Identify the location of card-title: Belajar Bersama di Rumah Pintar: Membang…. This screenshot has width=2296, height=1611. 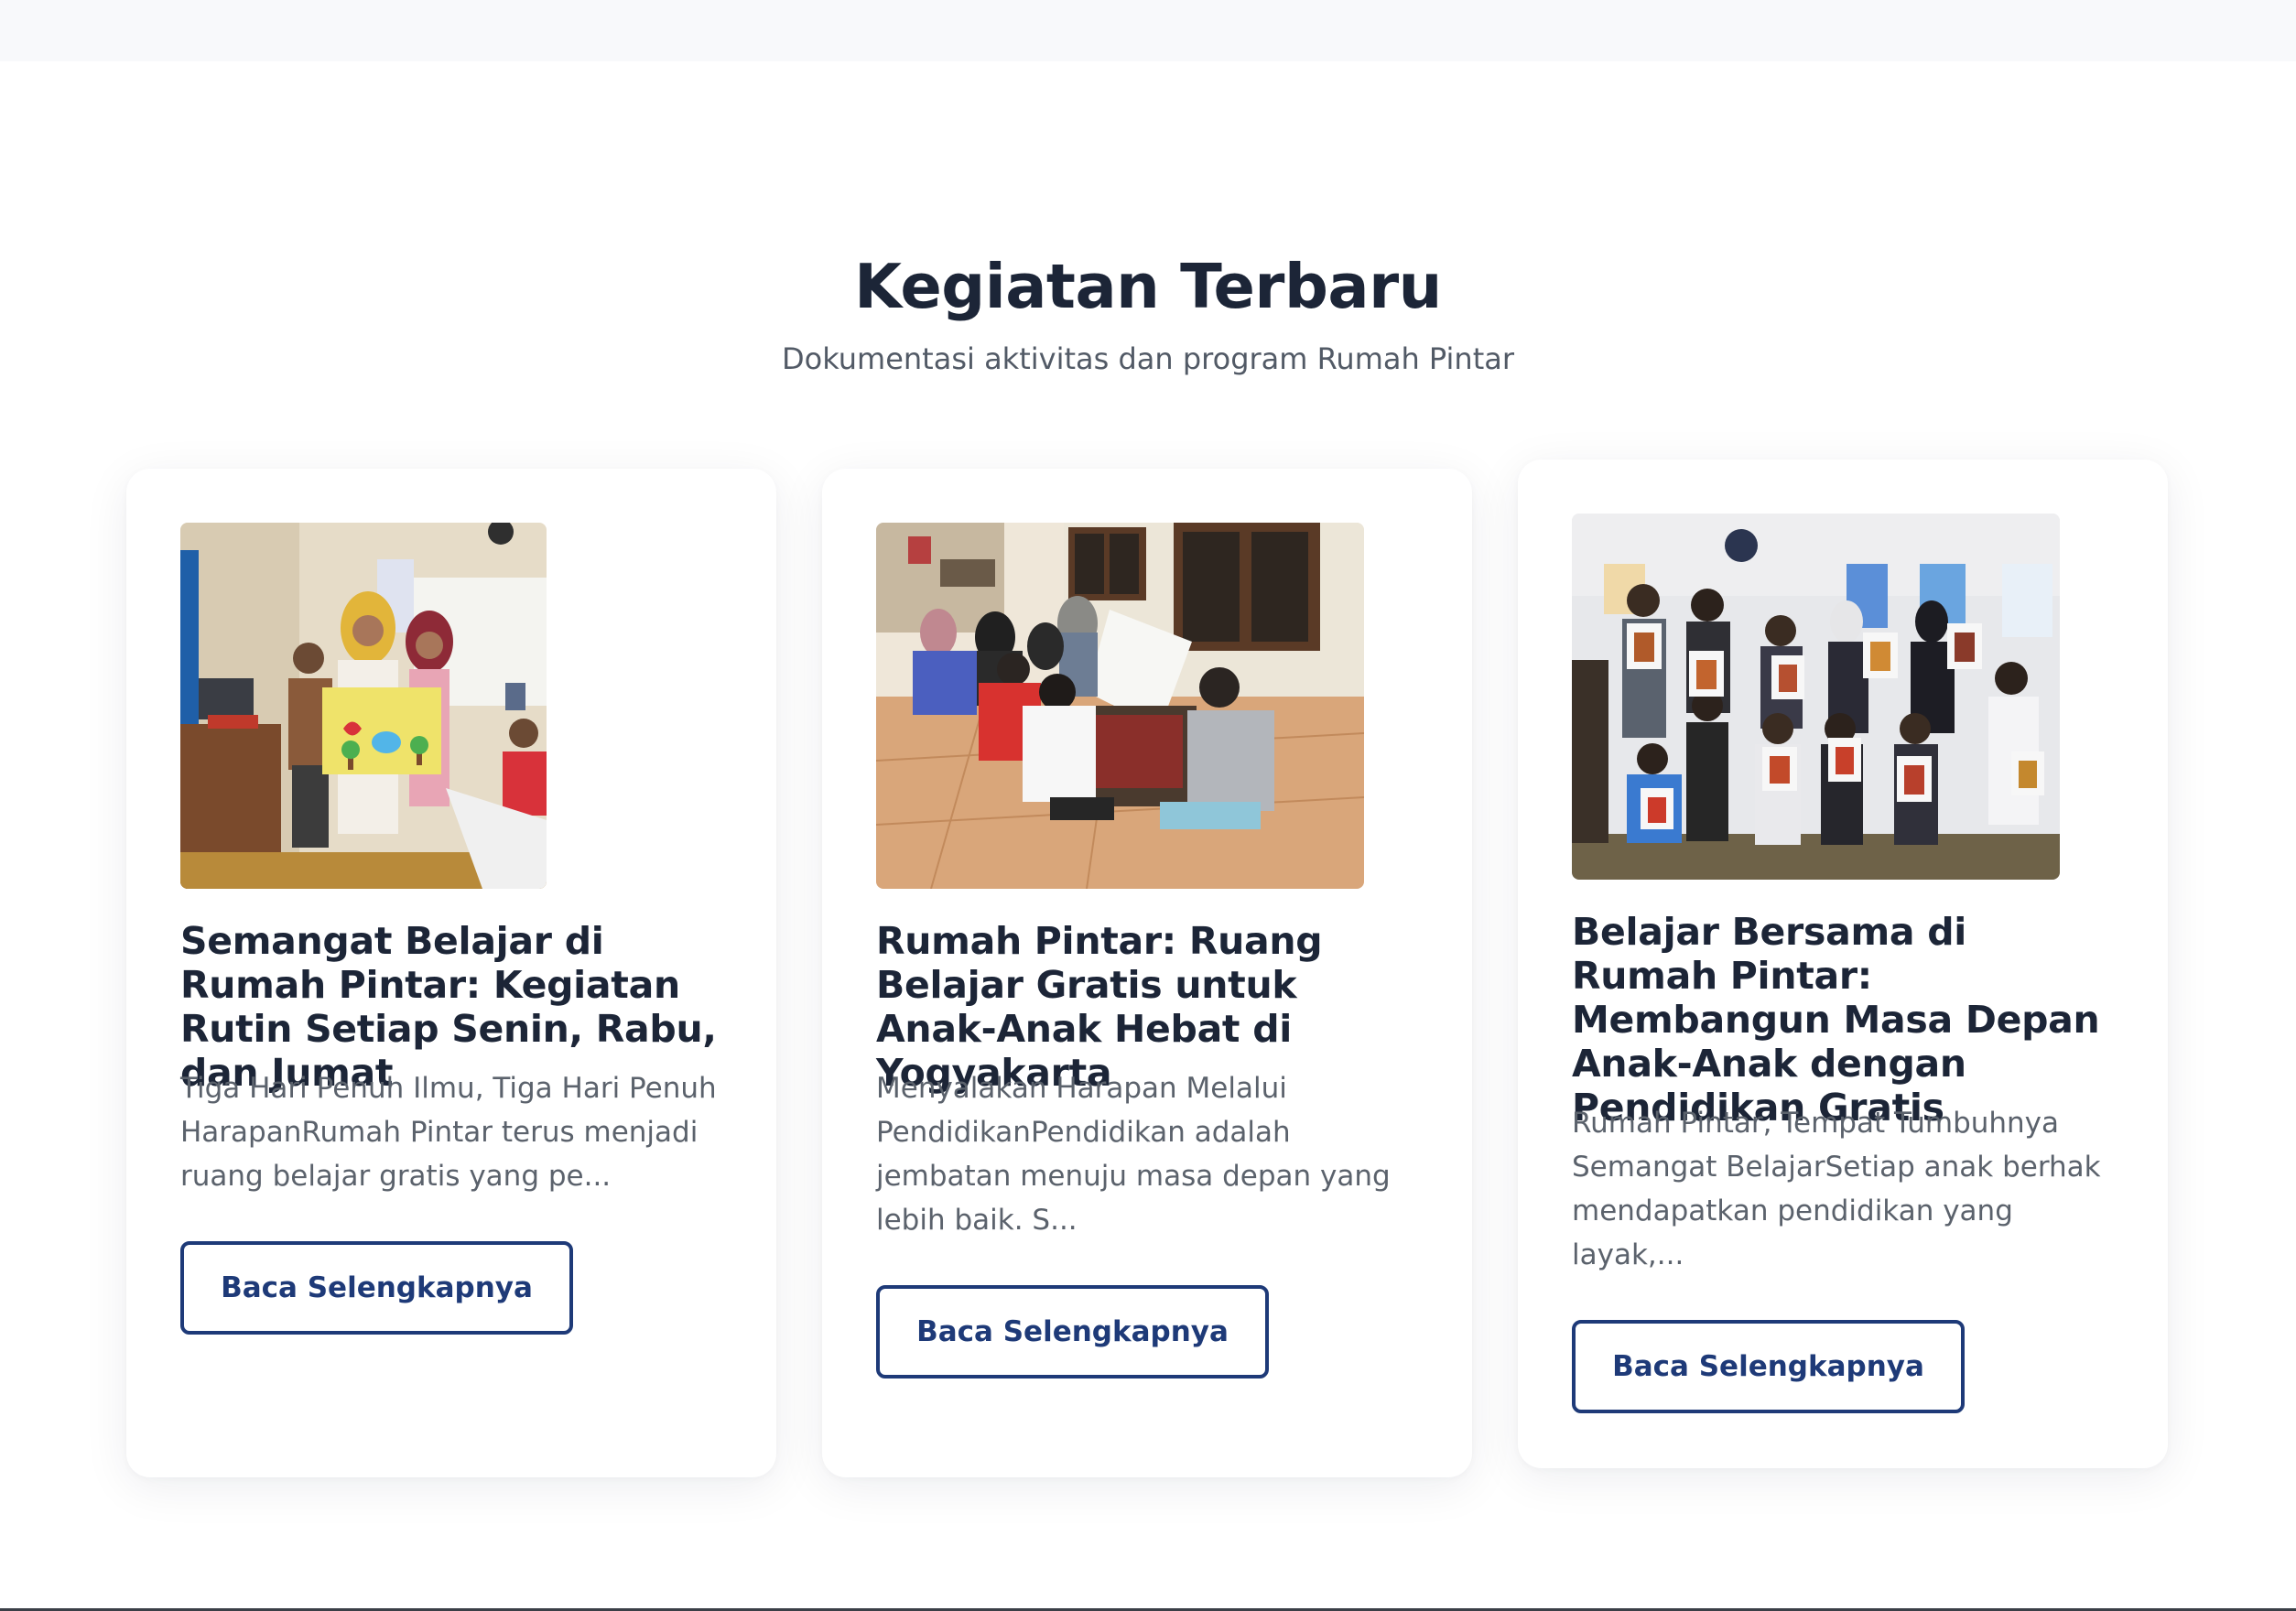
(1847, 1020).